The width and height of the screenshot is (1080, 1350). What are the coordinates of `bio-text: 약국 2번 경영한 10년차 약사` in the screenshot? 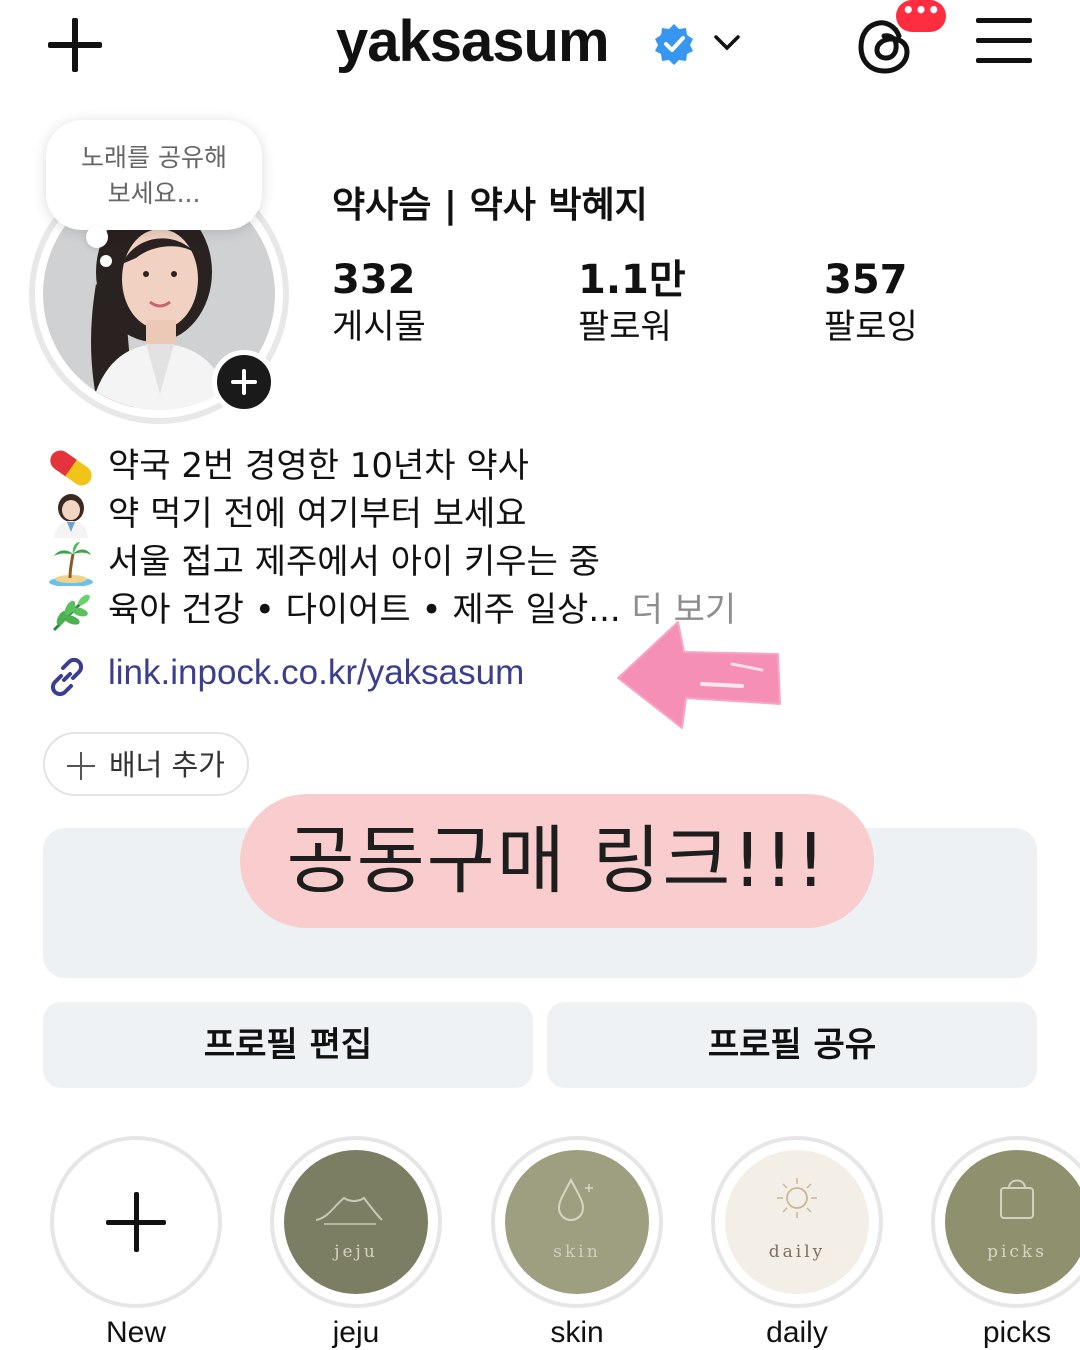 It's located at (318, 466).